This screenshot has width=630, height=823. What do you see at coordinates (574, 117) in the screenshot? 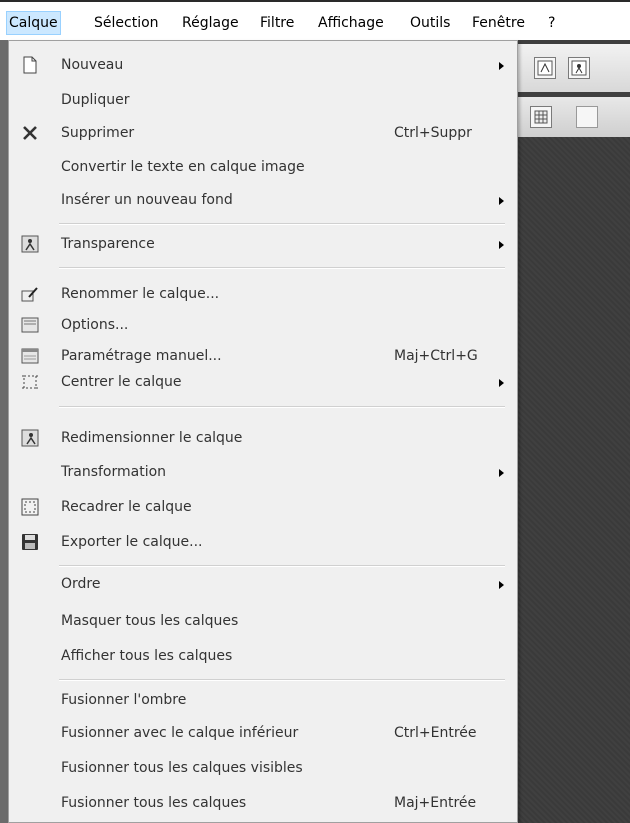
I see `toolbar-second` at bounding box center [574, 117].